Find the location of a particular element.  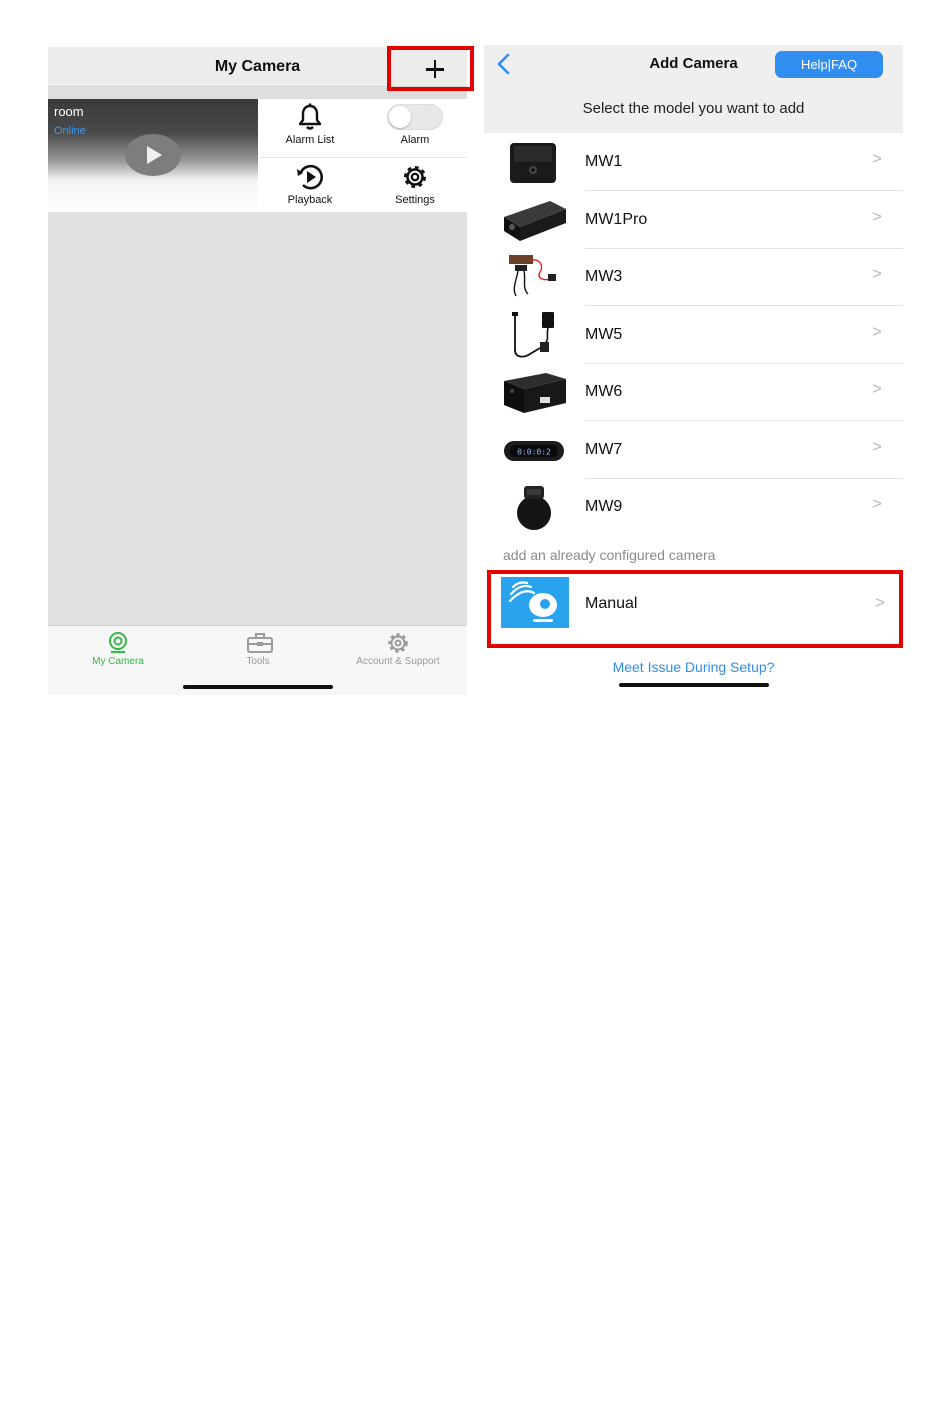

model-name: MW5 is located at coordinates (604, 334).